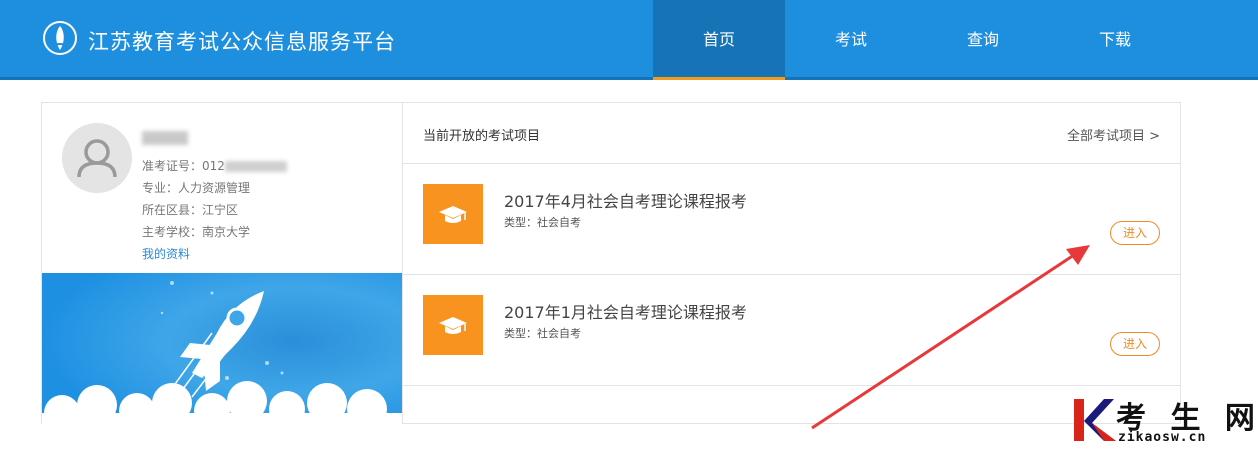 The width and height of the screenshot is (1258, 455). I want to click on nav-home: 首页, so click(719, 40).